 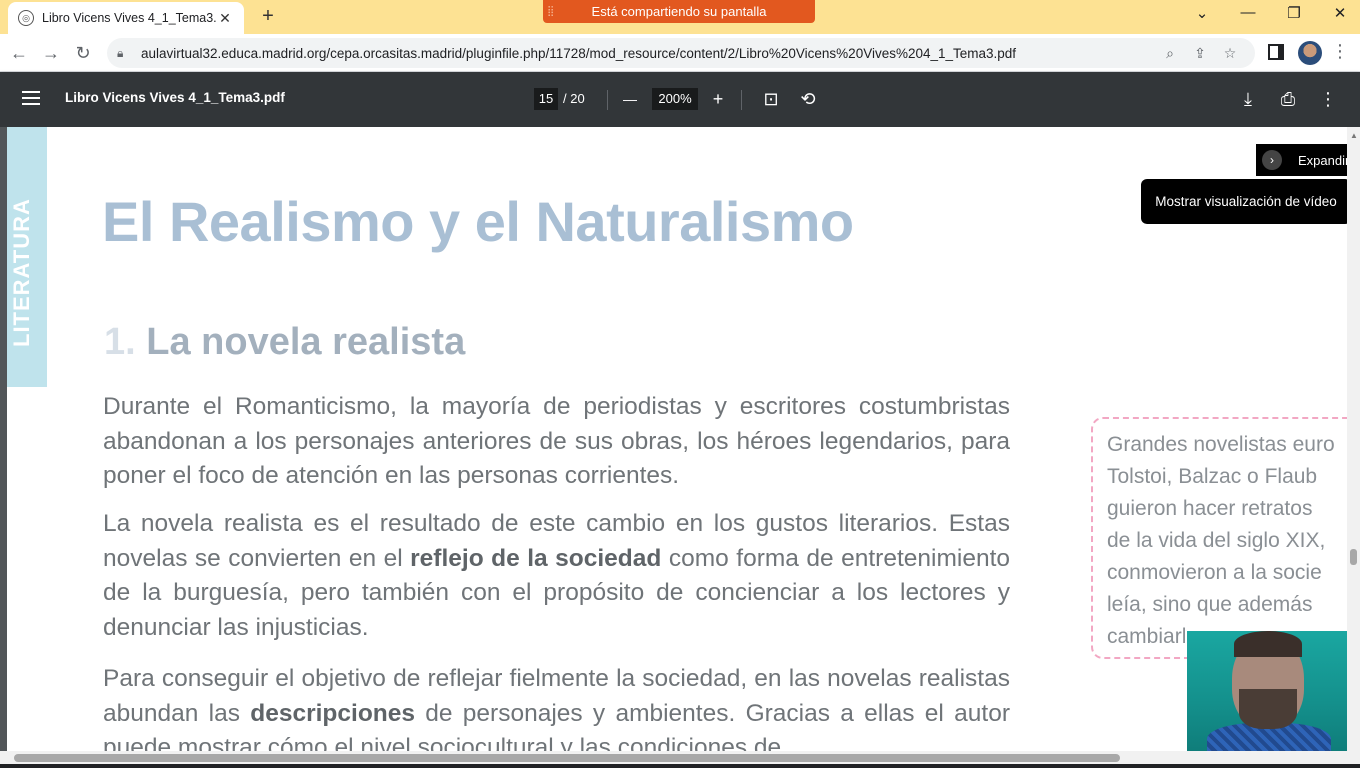 I want to click on page-total: / 20, so click(x=574, y=98).